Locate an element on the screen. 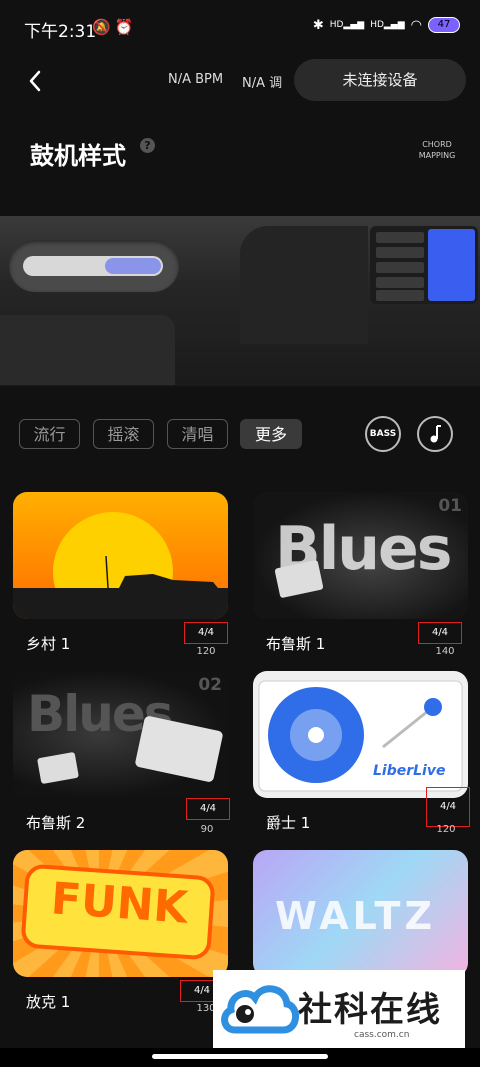  tab-more: 更多 is located at coordinates (271, 434).